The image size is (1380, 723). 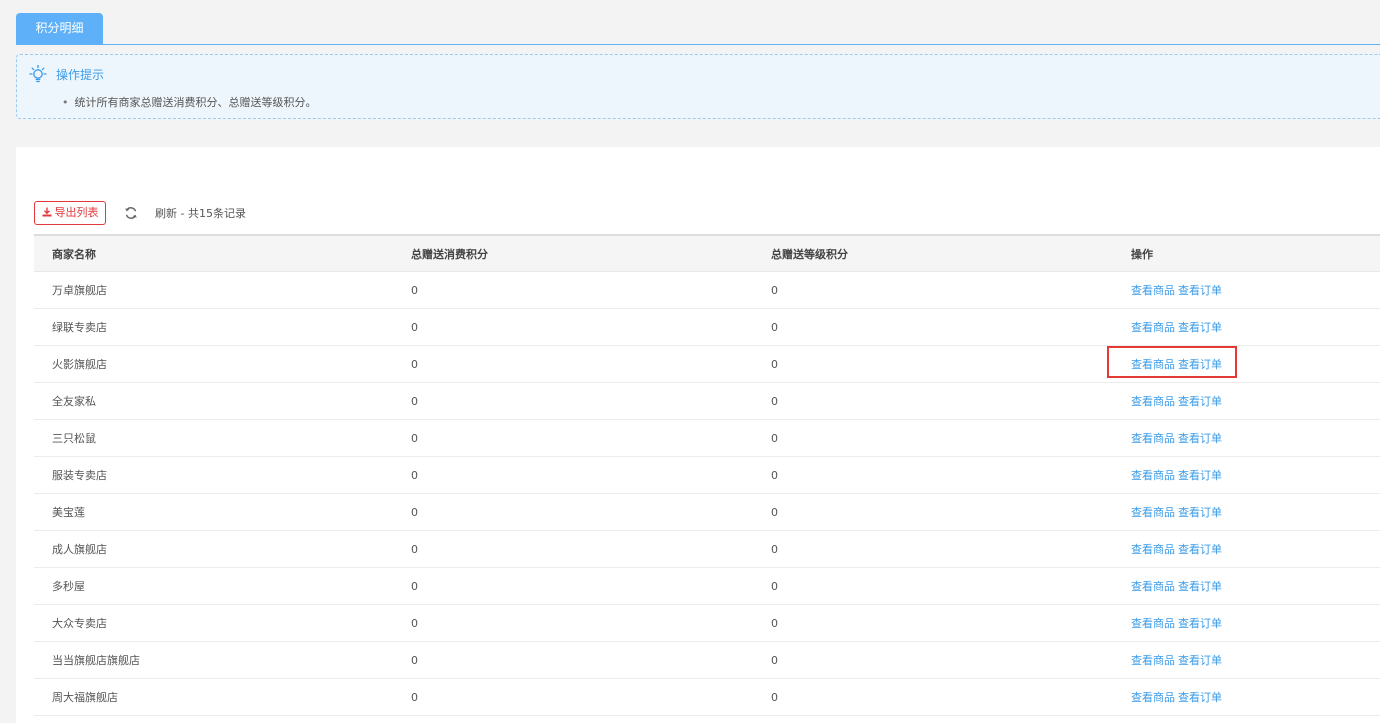 I want to click on column-header-consume-points: 总赠送消费积分, so click(x=573, y=253).